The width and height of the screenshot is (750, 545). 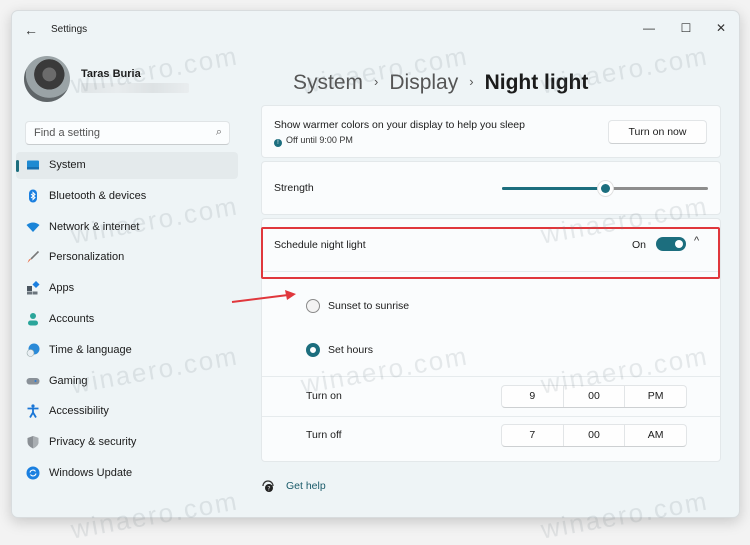 What do you see at coordinates (33, 442) in the screenshot?
I see `shield-icon` at bounding box center [33, 442].